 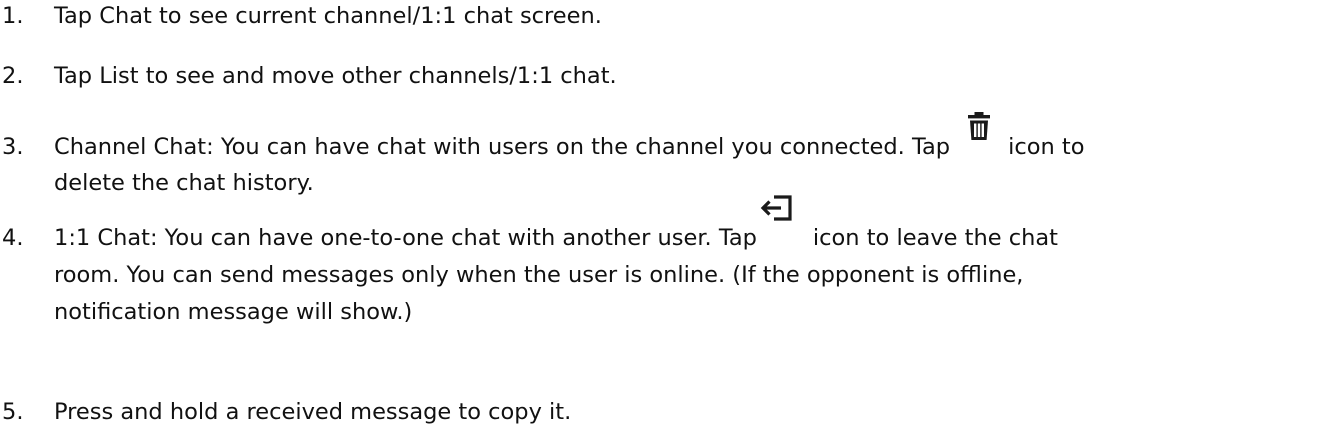 I want to click on item-number: 1., so click(x=13, y=16).